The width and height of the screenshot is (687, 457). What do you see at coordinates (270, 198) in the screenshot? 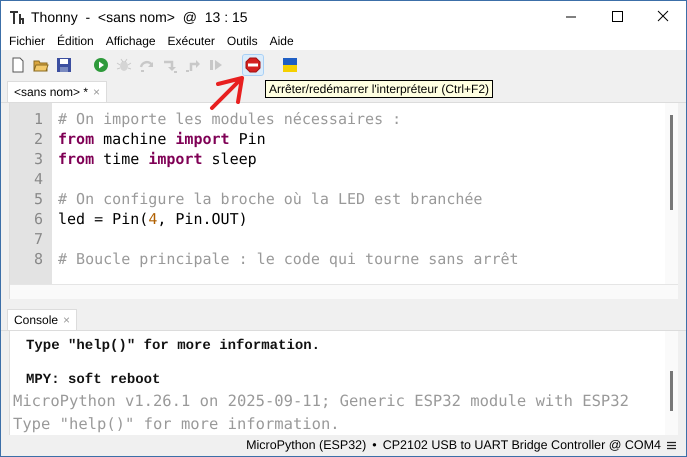
I see `code-line: # On configure la broche où la LED est branchée` at bounding box center [270, 198].